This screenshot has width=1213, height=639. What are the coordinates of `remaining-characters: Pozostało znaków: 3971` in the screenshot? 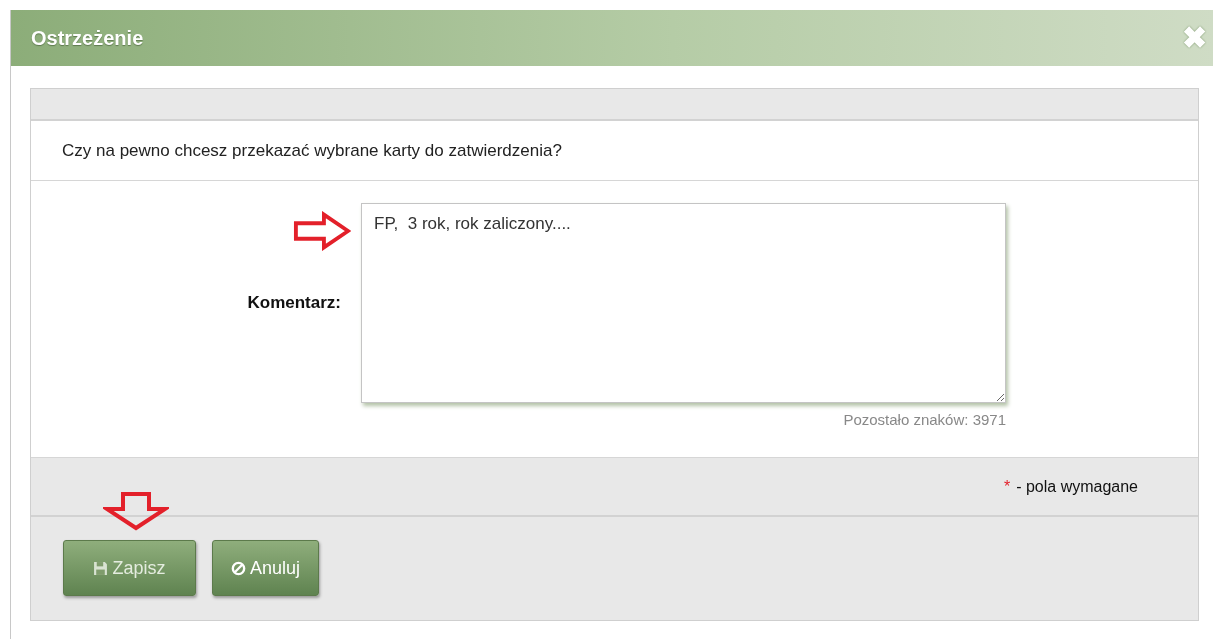 It's located at (924, 419).